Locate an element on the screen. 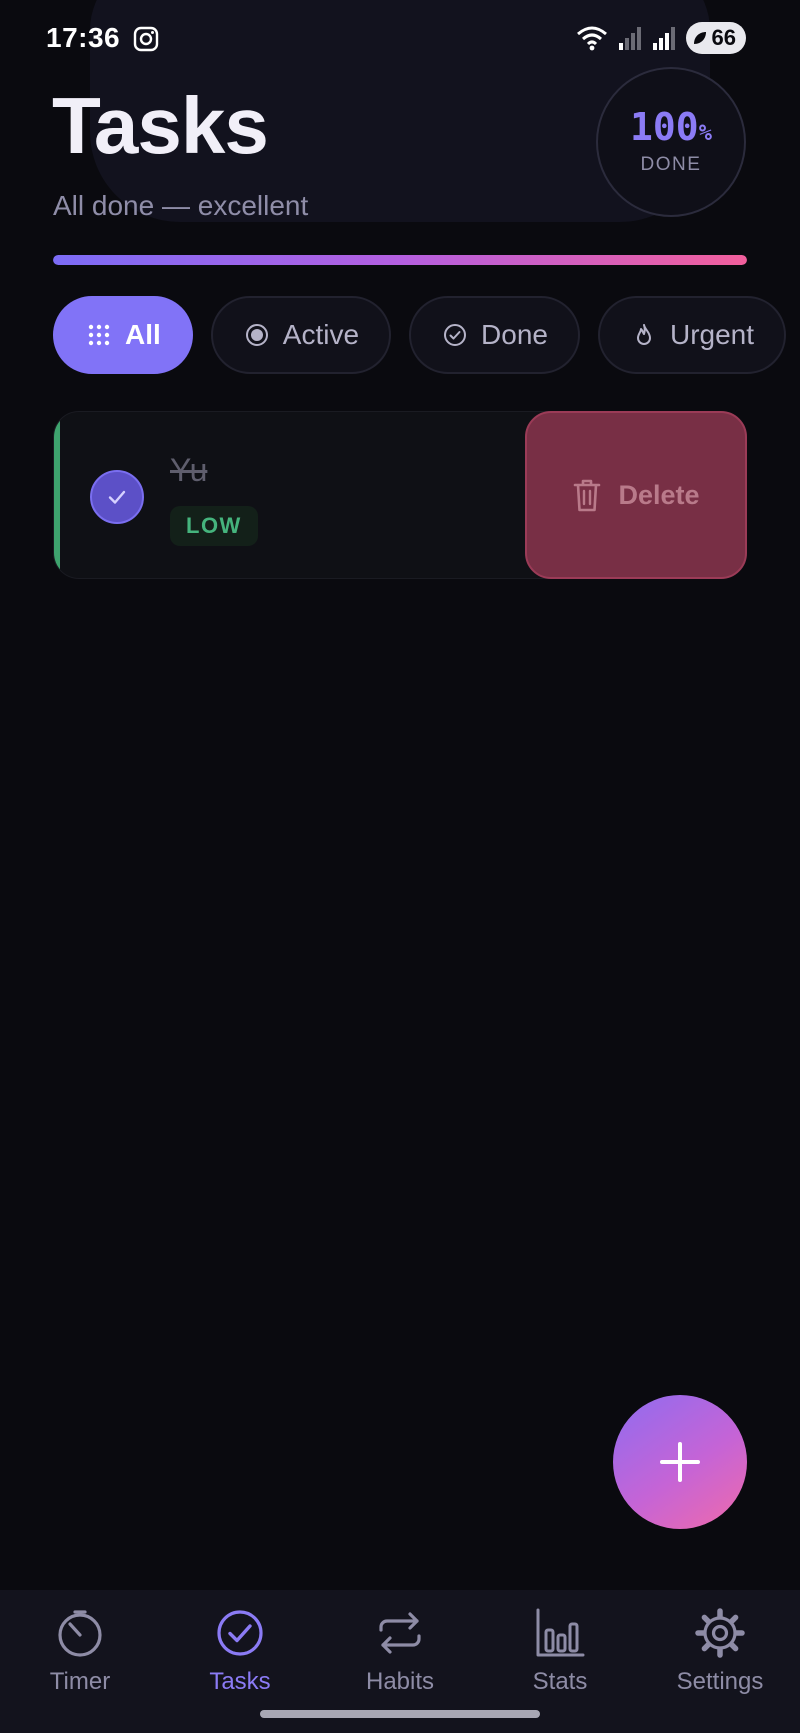  status-time: 17:36 is located at coordinates (83, 37).